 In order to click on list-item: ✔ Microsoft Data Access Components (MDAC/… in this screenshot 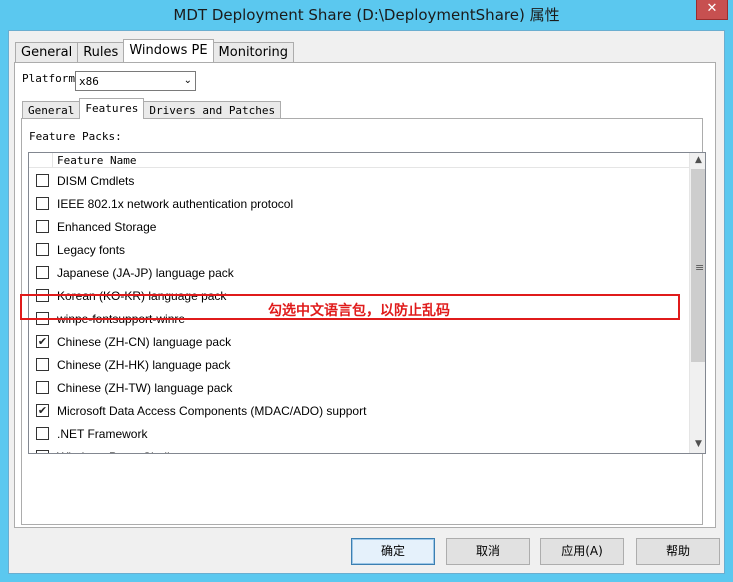, I will do `click(359, 410)`.